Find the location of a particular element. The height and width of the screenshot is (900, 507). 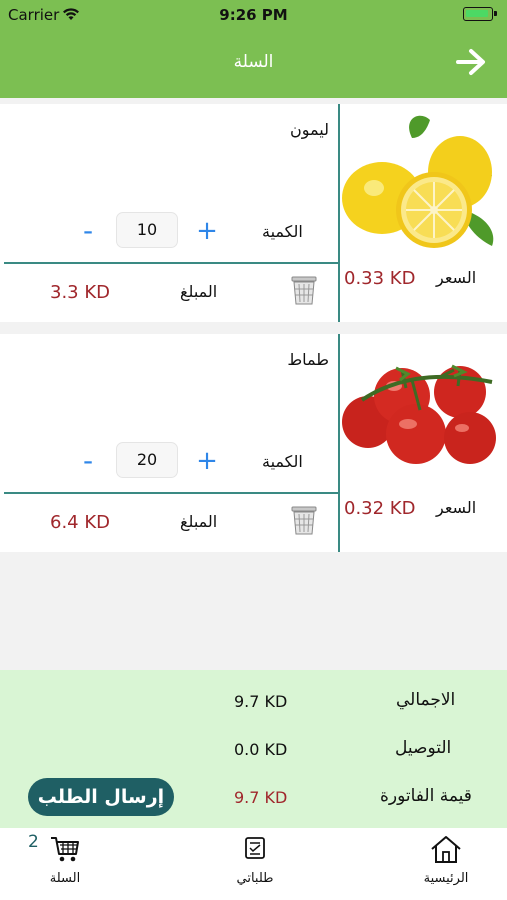

total-label: الاجمالي is located at coordinates (426, 700).